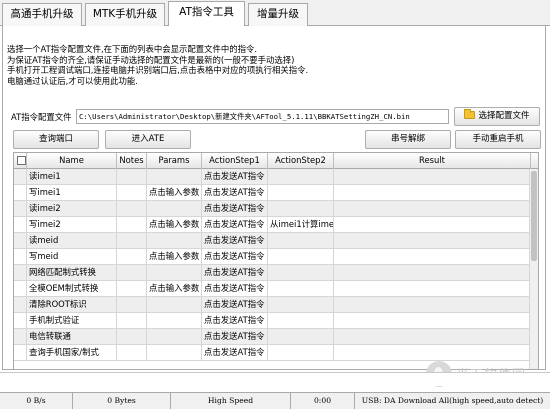 This screenshot has height=409, width=550. What do you see at coordinates (72, 352) in the screenshot?
I see `cell-name: 查询手机国家/制式` at bounding box center [72, 352].